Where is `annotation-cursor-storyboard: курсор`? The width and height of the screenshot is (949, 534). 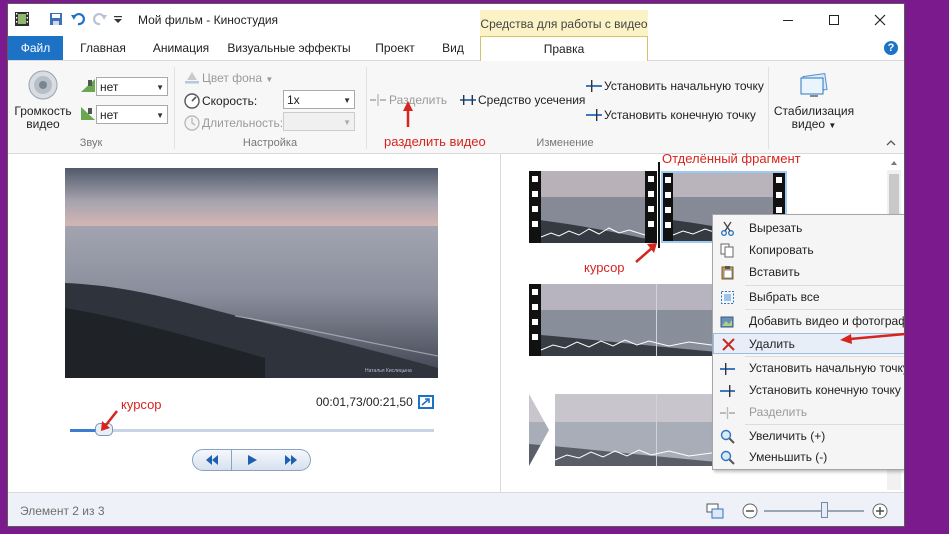 annotation-cursor-storyboard: курсор is located at coordinates (604, 267).